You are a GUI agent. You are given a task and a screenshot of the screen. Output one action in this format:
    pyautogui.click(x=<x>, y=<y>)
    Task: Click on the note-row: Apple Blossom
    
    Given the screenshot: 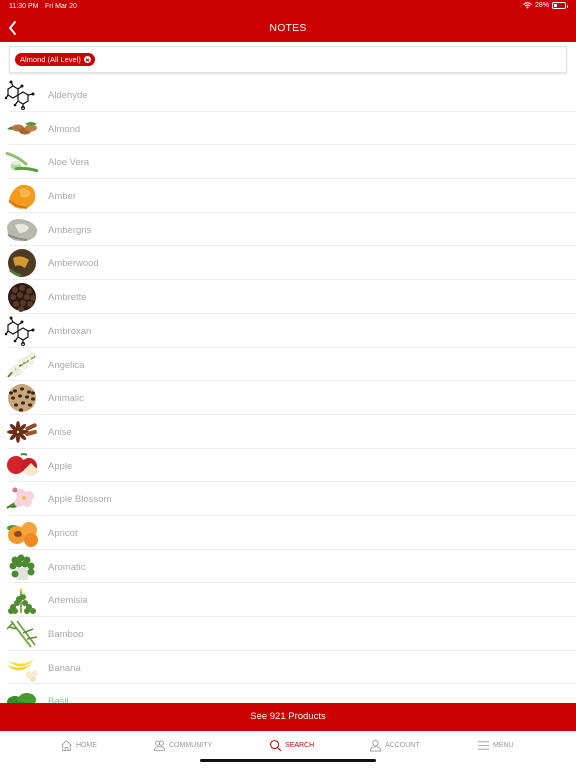 What is the action you would take?
    pyautogui.click(x=288, y=499)
    